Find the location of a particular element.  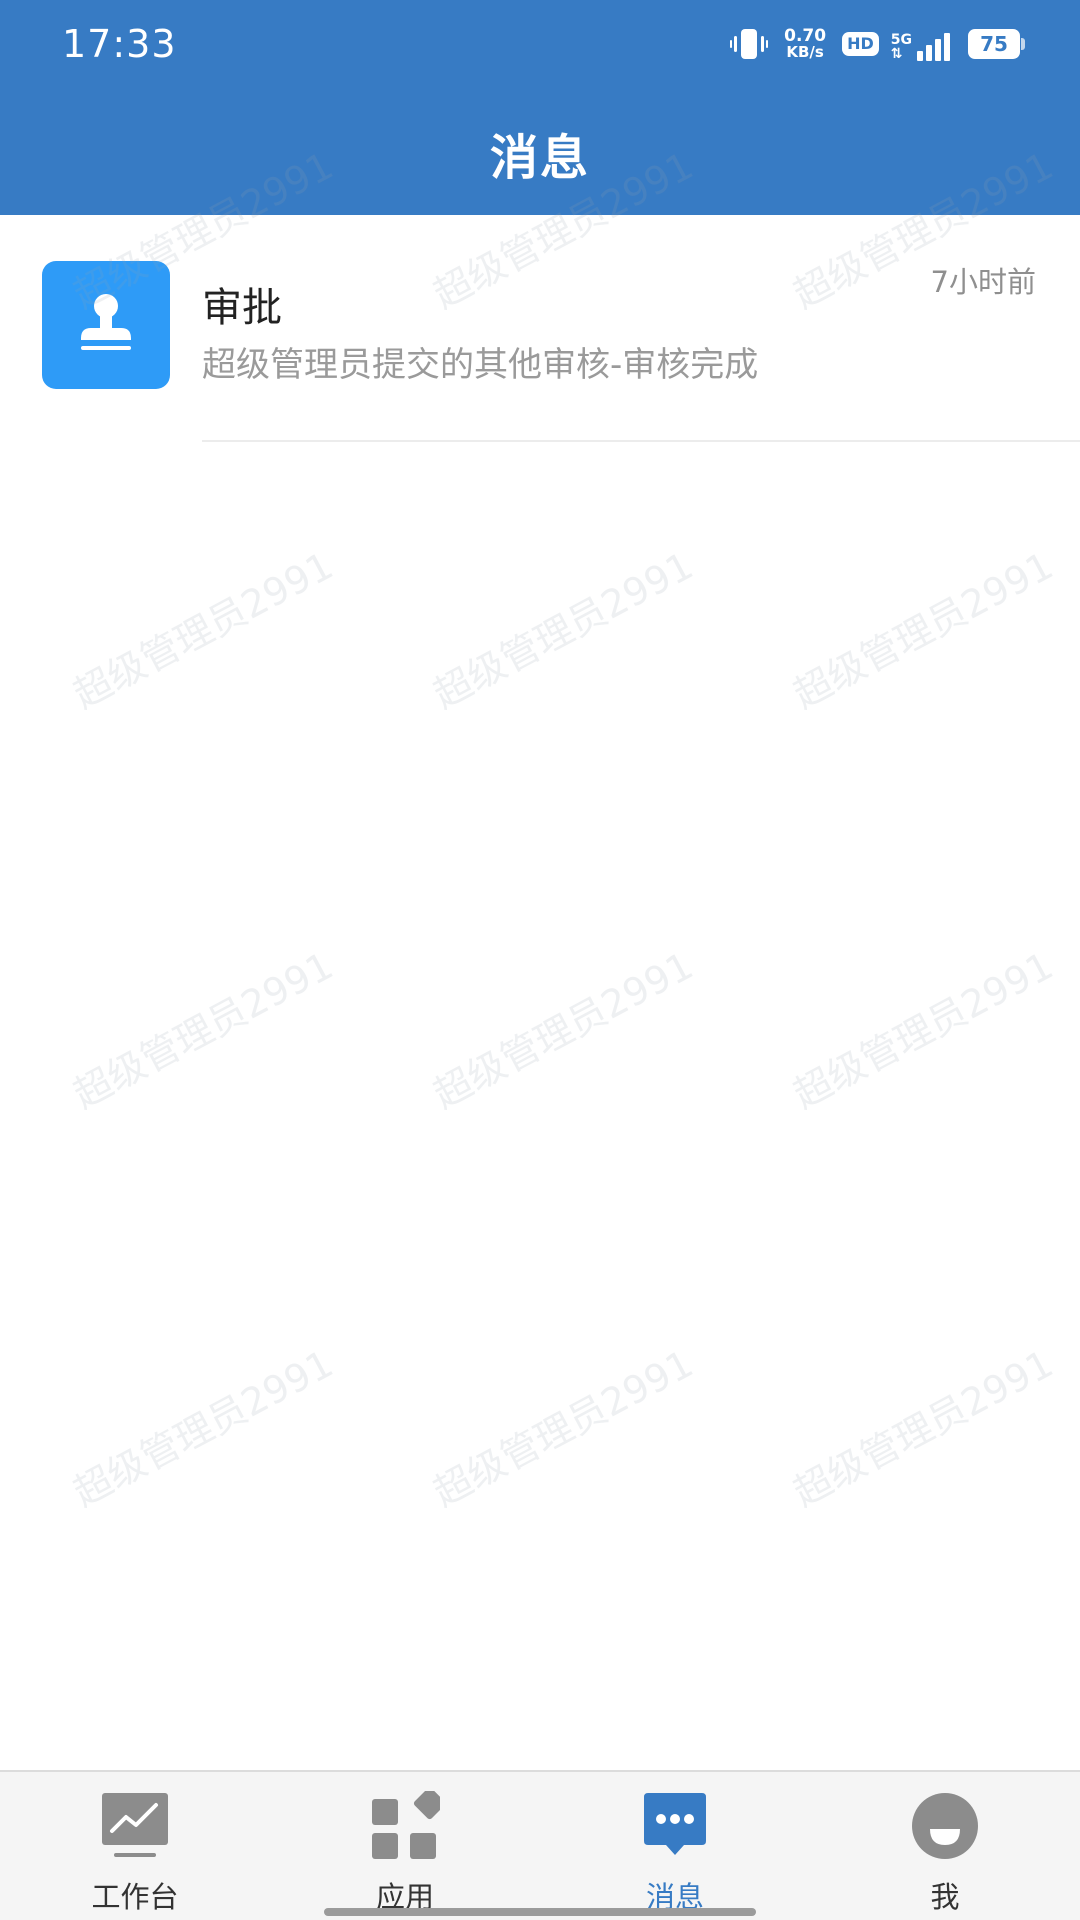

list-divider is located at coordinates (641, 441).